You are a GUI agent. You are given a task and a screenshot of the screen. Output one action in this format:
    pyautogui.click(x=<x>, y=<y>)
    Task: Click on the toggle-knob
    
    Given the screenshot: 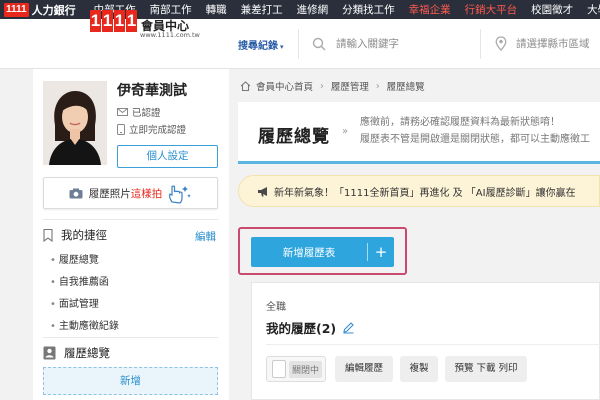 What is the action you would take?
    pyautogui.click(x=279, y=369)
    